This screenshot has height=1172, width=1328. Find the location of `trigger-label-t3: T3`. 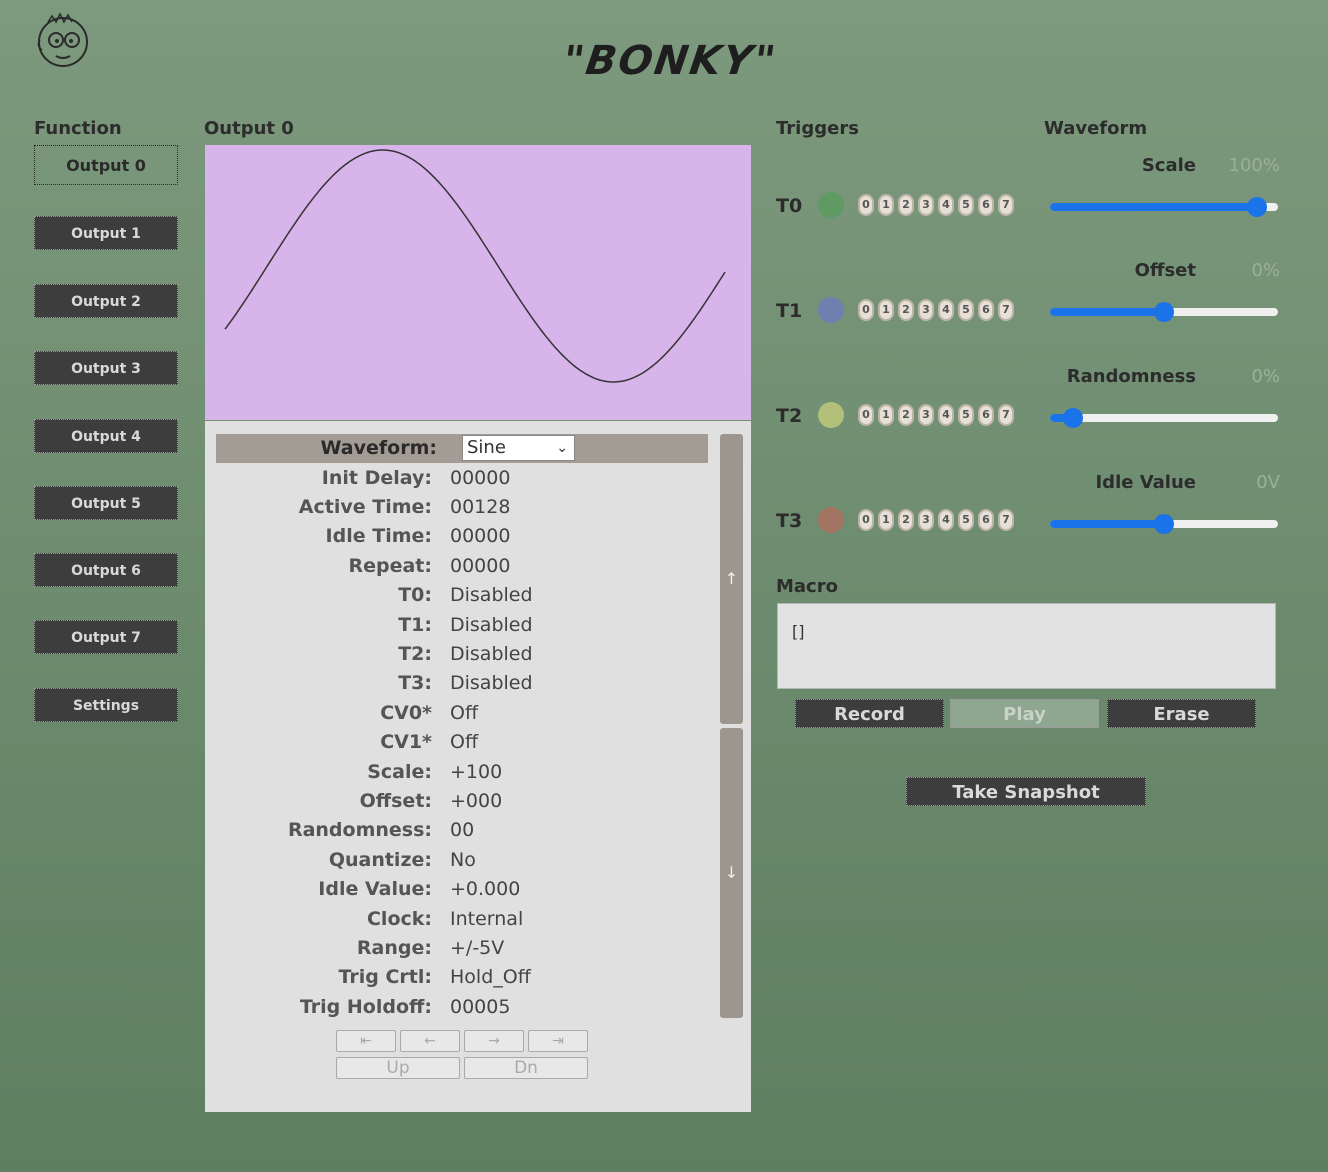

trigger-label-t3: T3 is located at coordinates (789, 521).